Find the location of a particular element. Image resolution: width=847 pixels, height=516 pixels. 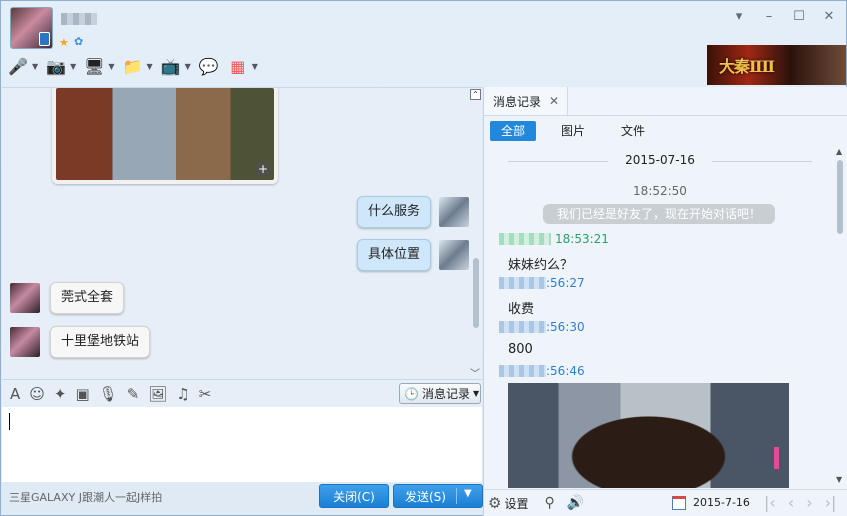

send-options-icon: ▼ is located at coordinates (468, 493).